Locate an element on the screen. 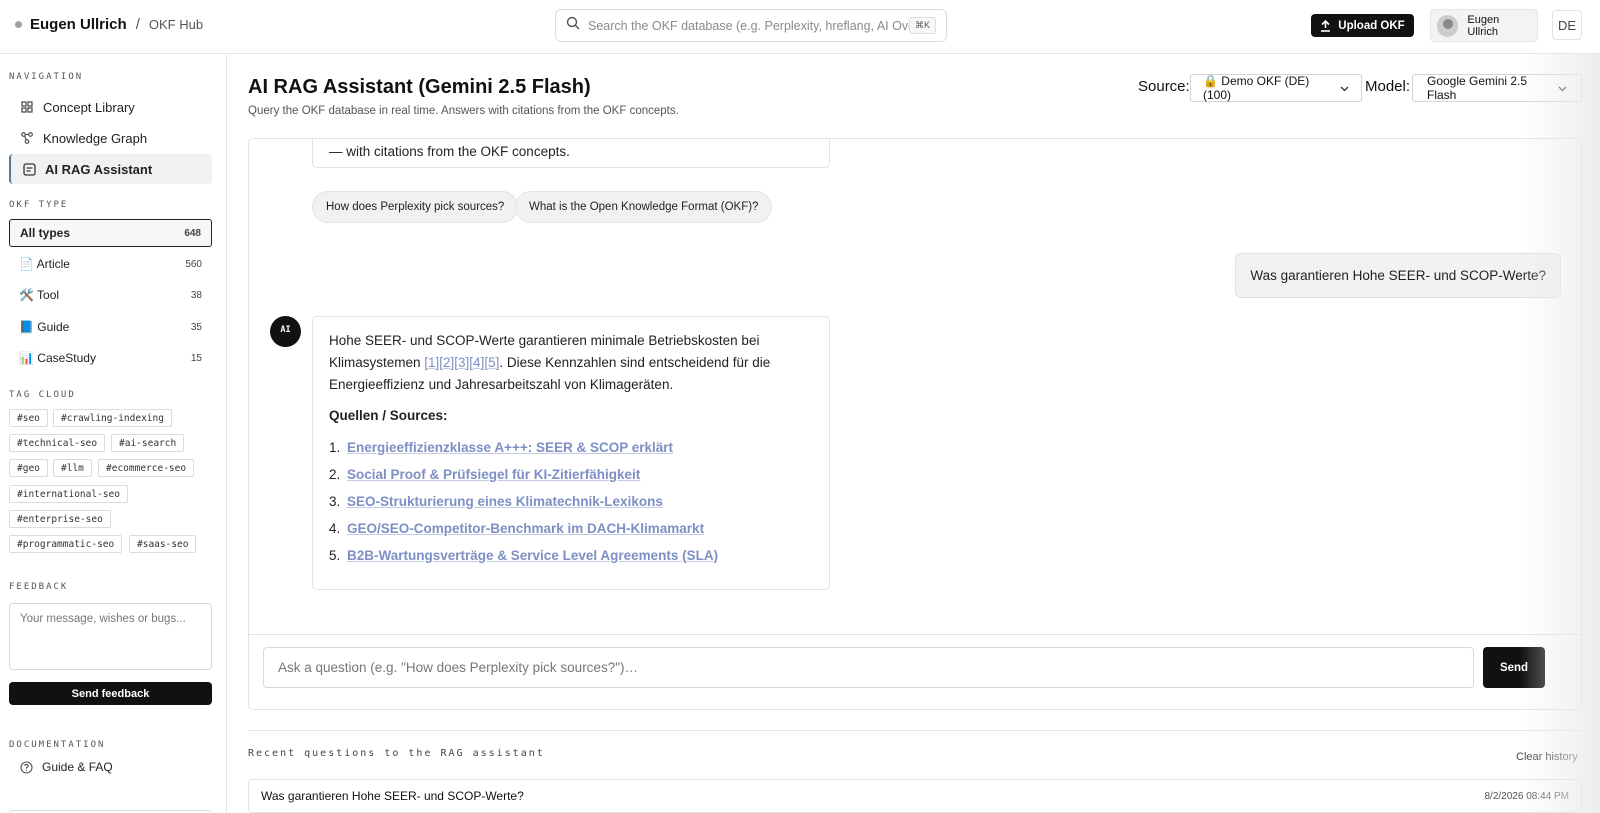  recent-question-timestamp: 8/2/2026 08:44 PM is located at coordinates (1526, 796).